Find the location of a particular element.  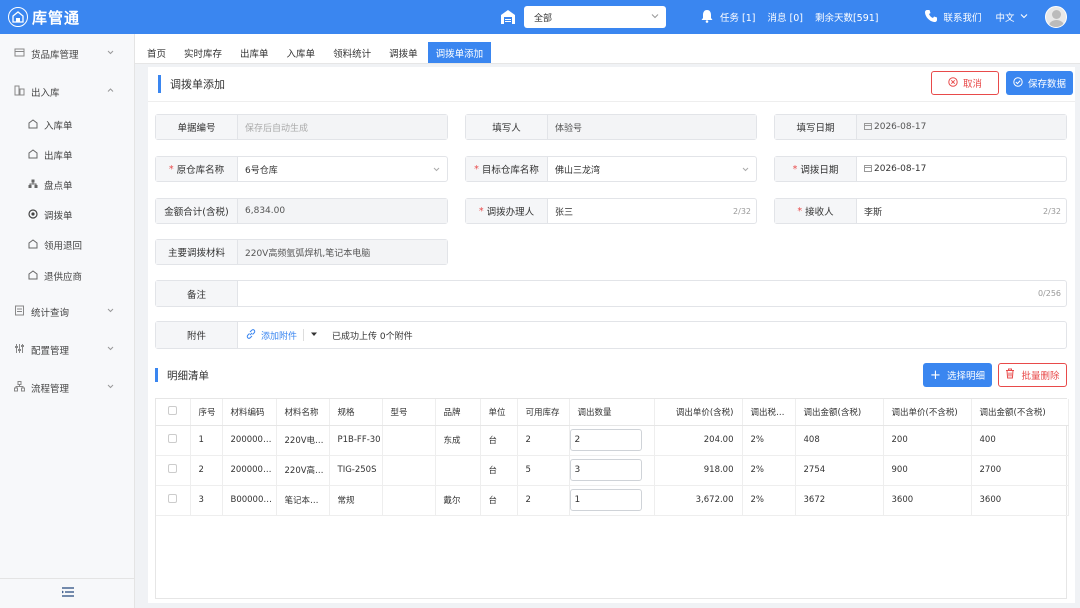

cell-brand: 东成 is located at coordinates (458, 440).